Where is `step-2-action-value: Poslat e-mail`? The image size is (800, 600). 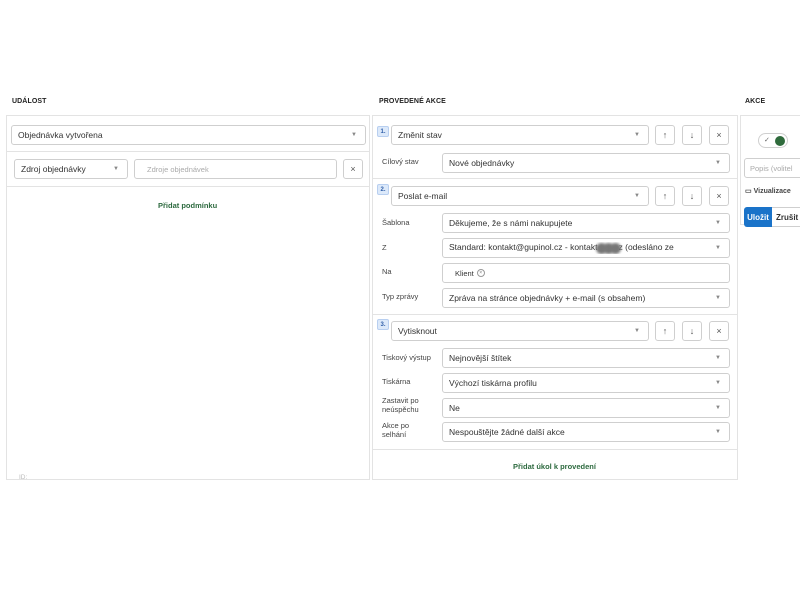 step-2-action-value: Poslat e-mail is located at coordinates (423, 196).